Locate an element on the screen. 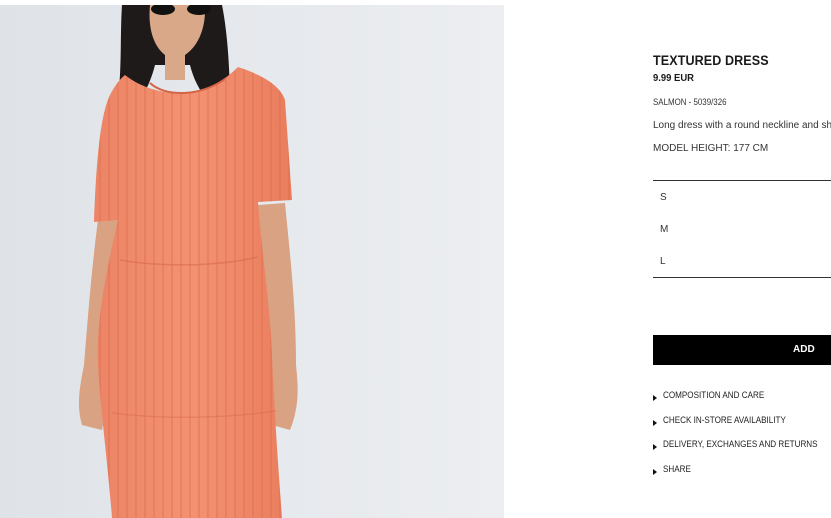  link-delivery-exchanges-returns: DELIVERY, EXCHANGES AND RETURNS is located at coordinates (742, 451).